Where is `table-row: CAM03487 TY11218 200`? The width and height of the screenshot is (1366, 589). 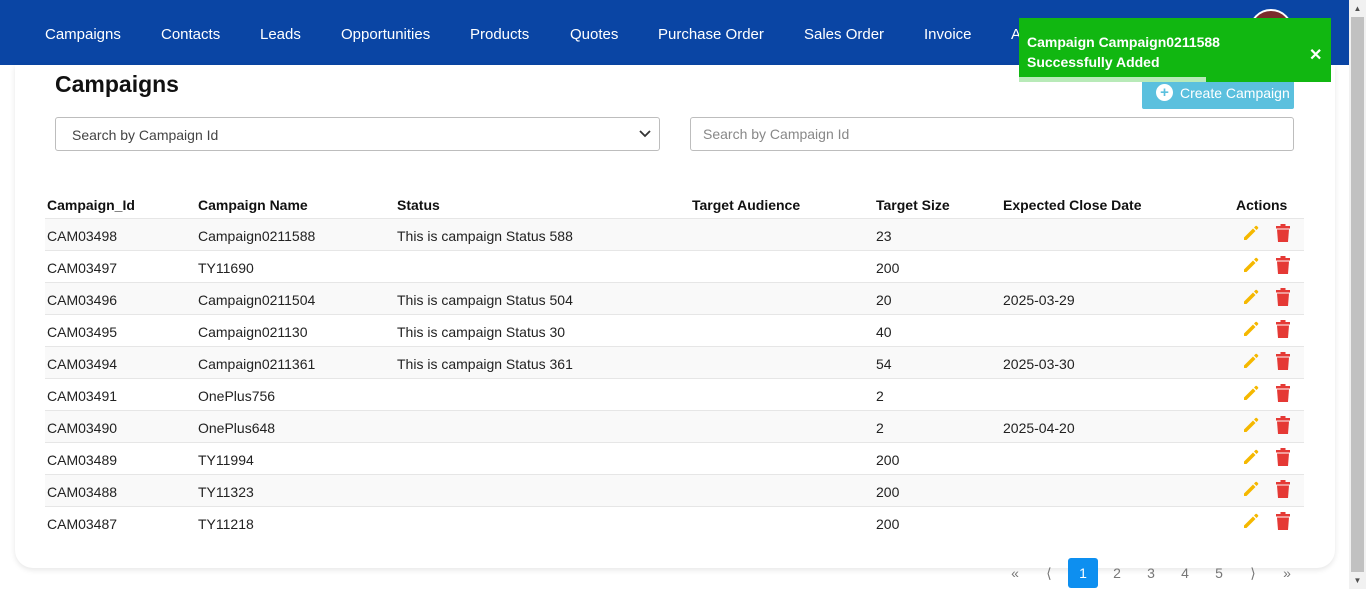 table-row: CAM03487 TY11218 200 is located at coordinates (674, 522).